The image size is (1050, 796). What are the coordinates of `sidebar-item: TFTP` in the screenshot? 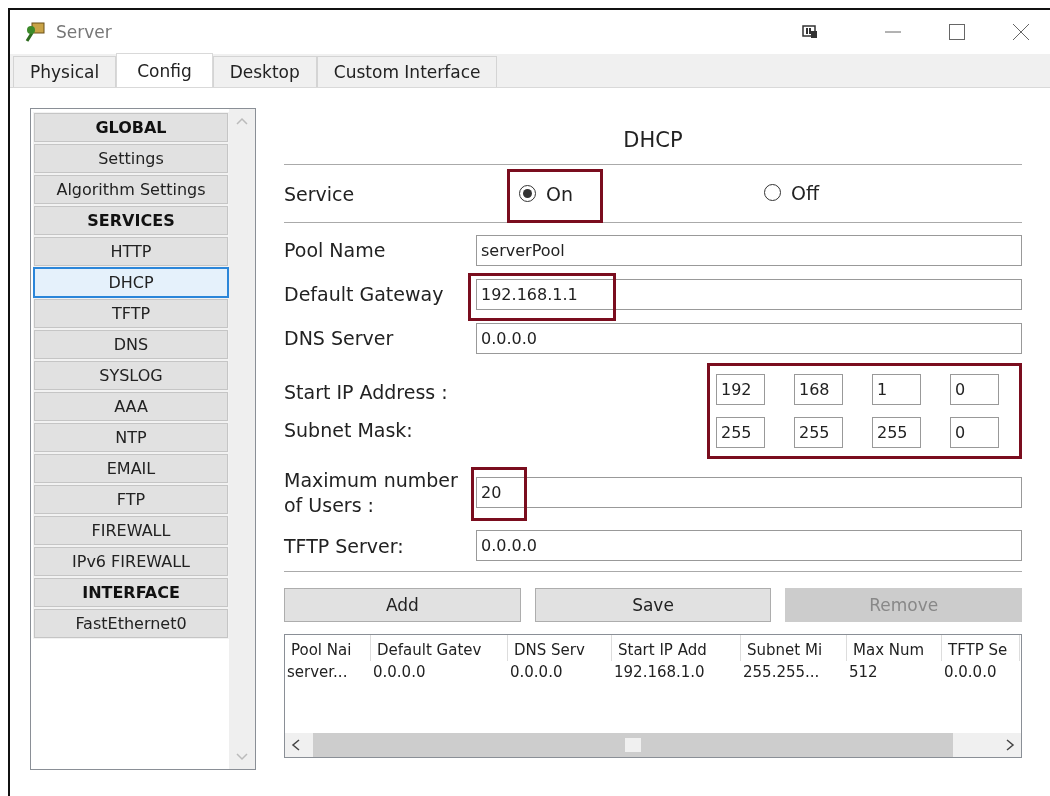 It's located at (131, 313).